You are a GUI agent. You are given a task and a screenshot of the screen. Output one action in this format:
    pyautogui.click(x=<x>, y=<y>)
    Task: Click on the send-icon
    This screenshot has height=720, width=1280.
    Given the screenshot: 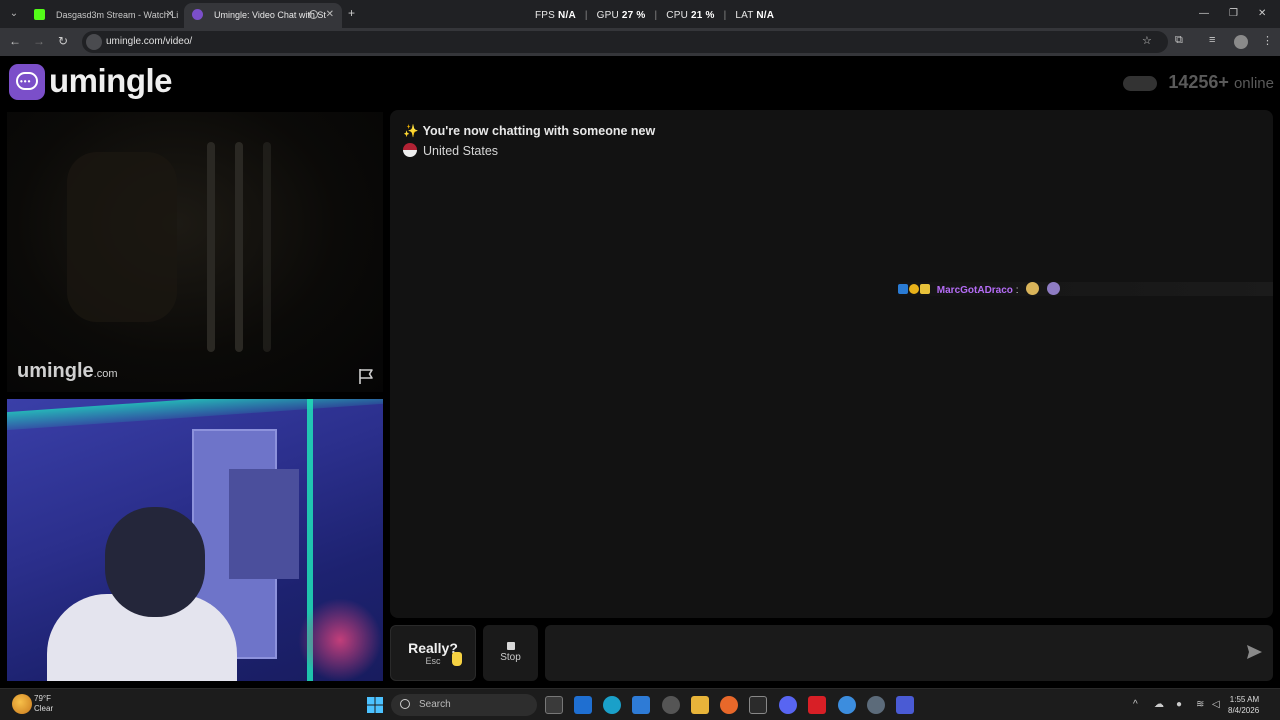 What is the action you would take?
    pyautogui.click(x=1254, y=652)
    